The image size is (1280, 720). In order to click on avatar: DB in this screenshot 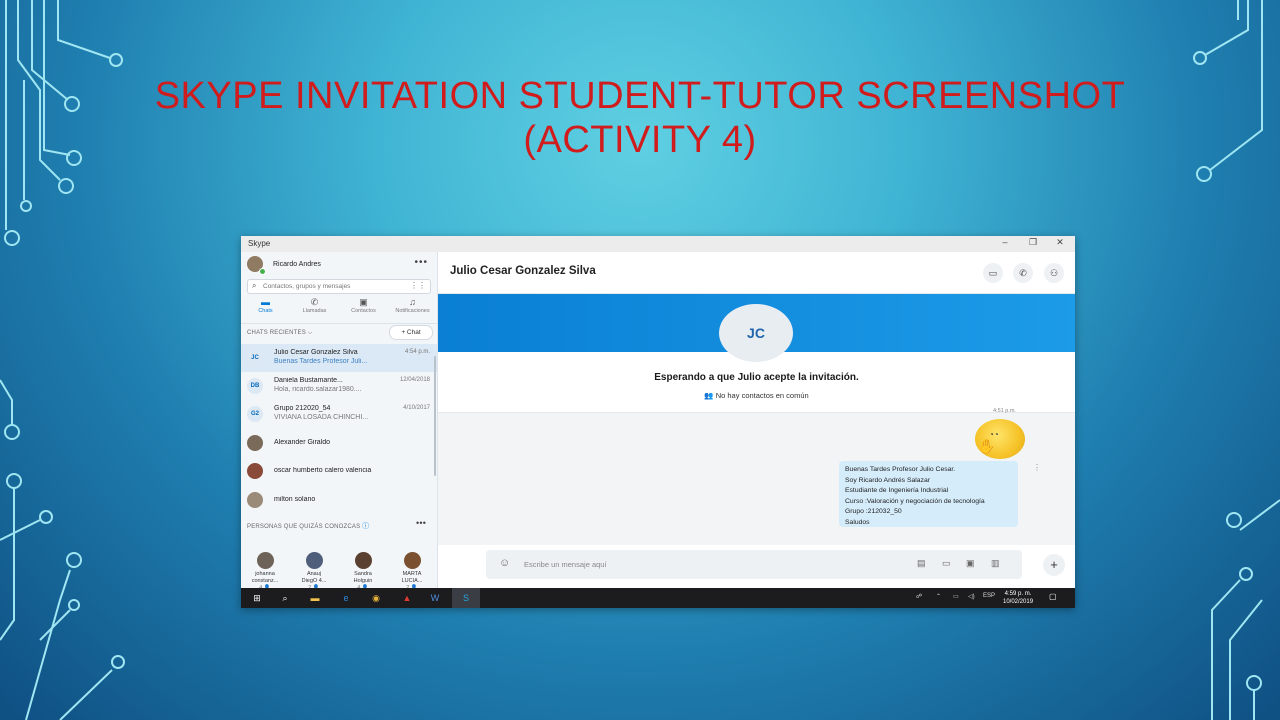, I will do `click(255, 386)`.